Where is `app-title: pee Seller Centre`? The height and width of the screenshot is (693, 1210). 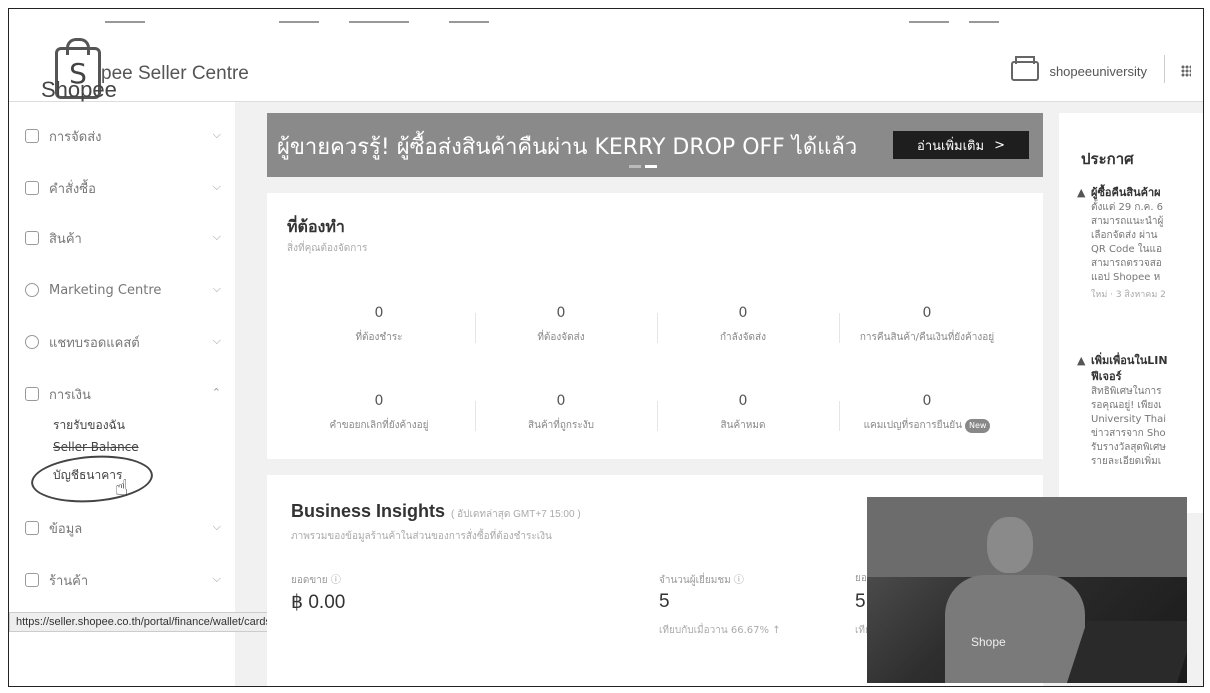
app-title: pee Seller Centre is located at coordinates (175, 74).